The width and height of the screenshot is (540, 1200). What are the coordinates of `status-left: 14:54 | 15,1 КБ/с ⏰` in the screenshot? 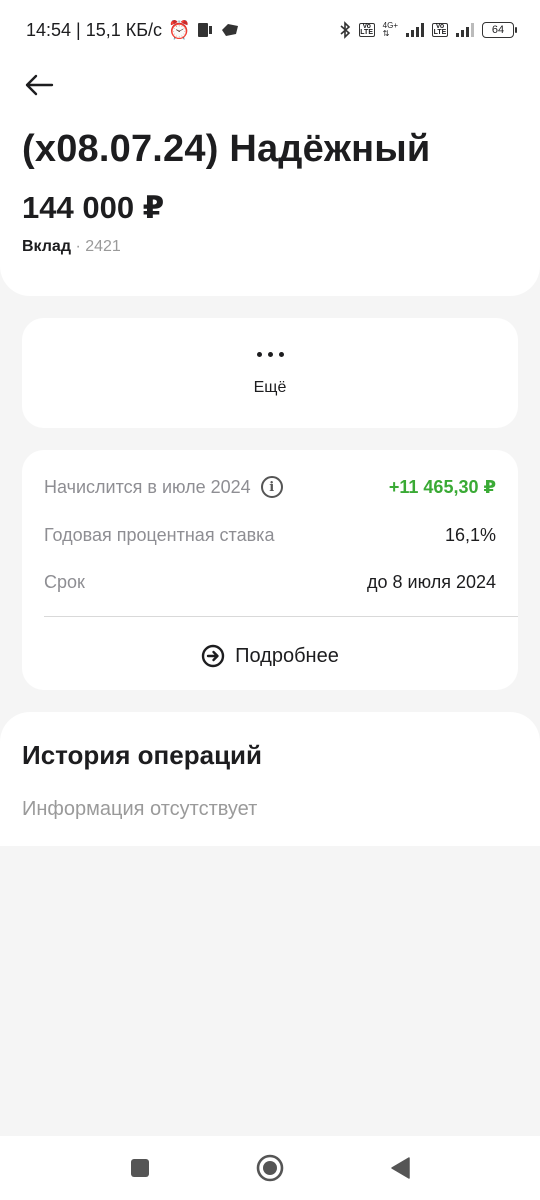 It's located at (133, 30).